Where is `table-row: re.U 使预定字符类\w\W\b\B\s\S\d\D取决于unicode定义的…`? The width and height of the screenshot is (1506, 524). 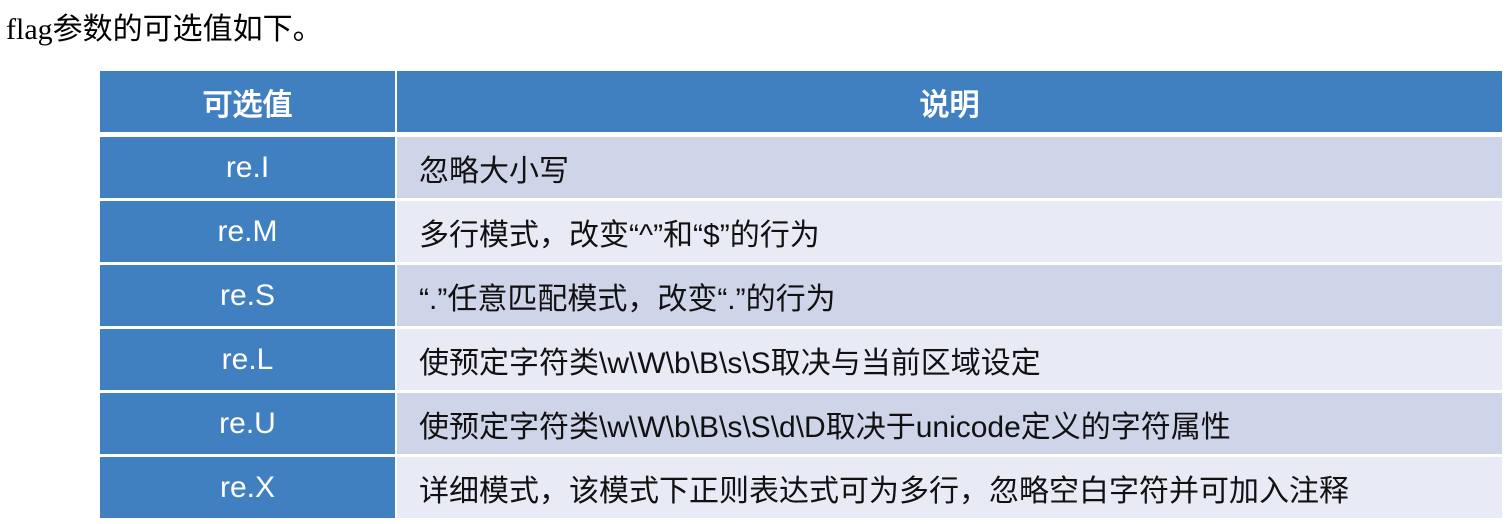 table-row: re.U 使预定字符类\w\W\b\B\s\S\d\D取决于unicode定义的… is located at coordinates (801, 425).